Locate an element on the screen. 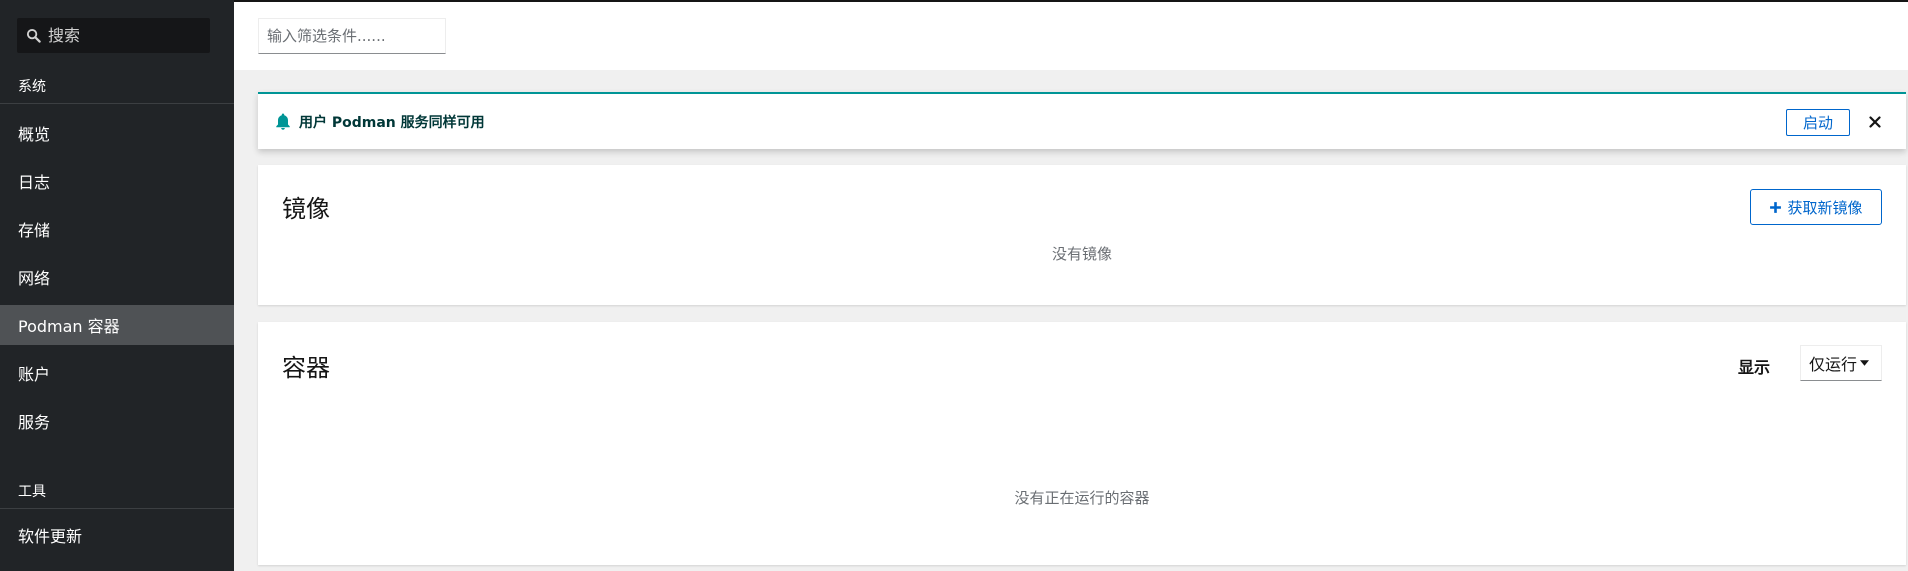  pull-image-label: 获取新镜像 is located at coordinates (1825, 207).